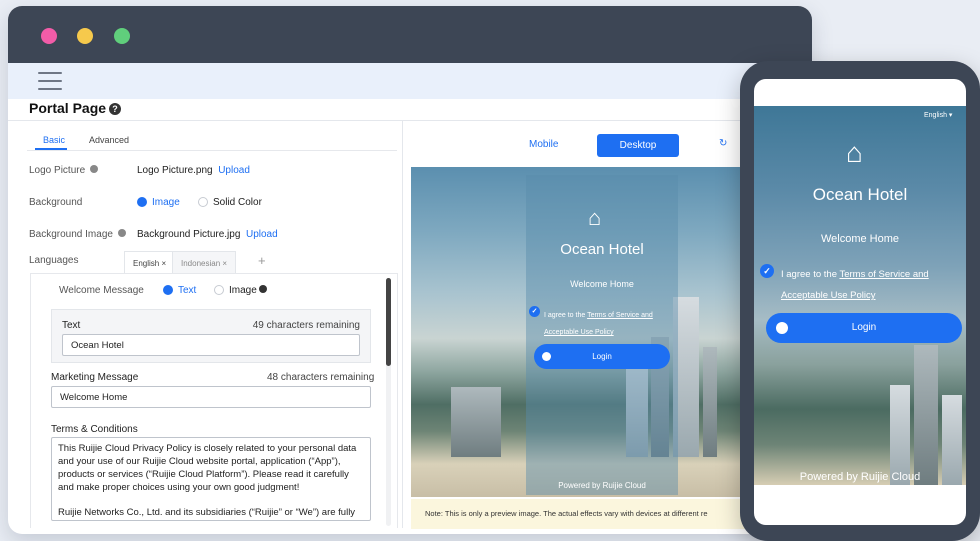 Image resolution: width=980 pixels, height=541 pixels. I want to click on phone-hotel-name: Ocean Hotel, so click(860, 194).